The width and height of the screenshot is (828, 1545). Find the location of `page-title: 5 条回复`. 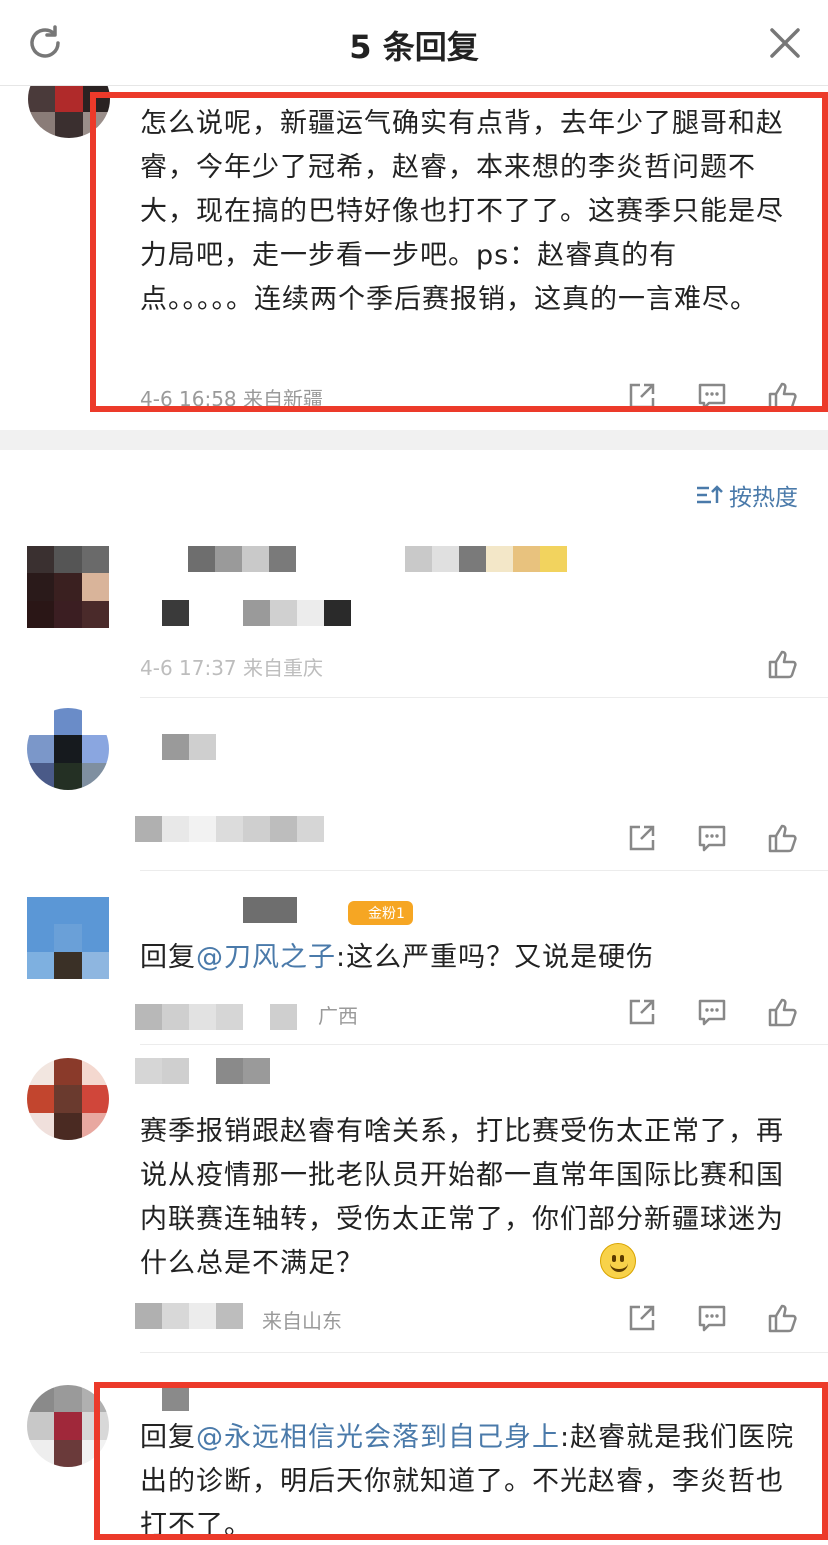

page-title: 5 条回复 is located at coordinates (414, 47).